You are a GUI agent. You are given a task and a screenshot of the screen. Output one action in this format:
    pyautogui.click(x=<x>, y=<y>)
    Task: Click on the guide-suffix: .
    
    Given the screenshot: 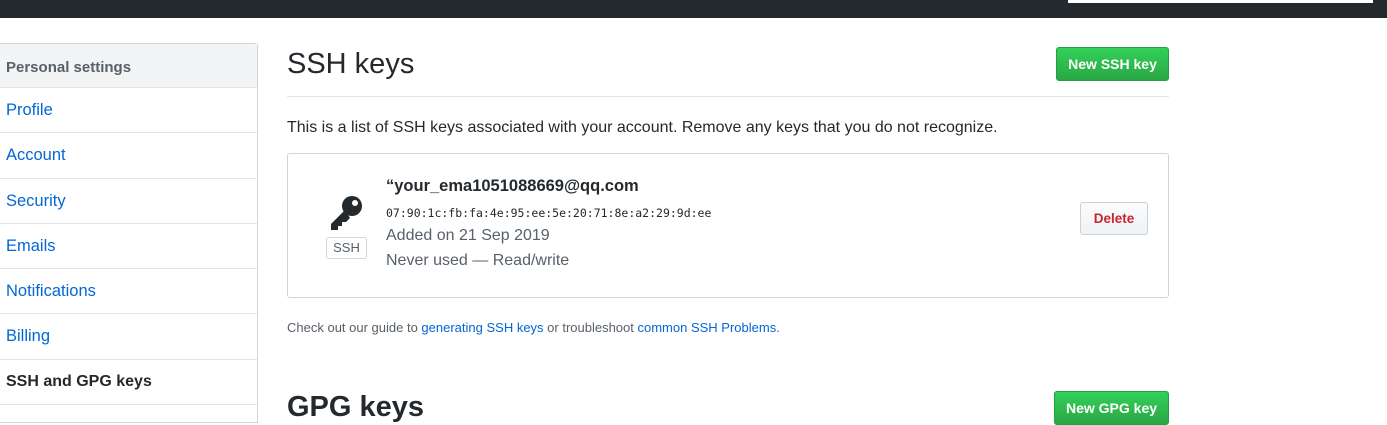 What is the action you would take?
    pyautogui.click(x=778, y=327)
    